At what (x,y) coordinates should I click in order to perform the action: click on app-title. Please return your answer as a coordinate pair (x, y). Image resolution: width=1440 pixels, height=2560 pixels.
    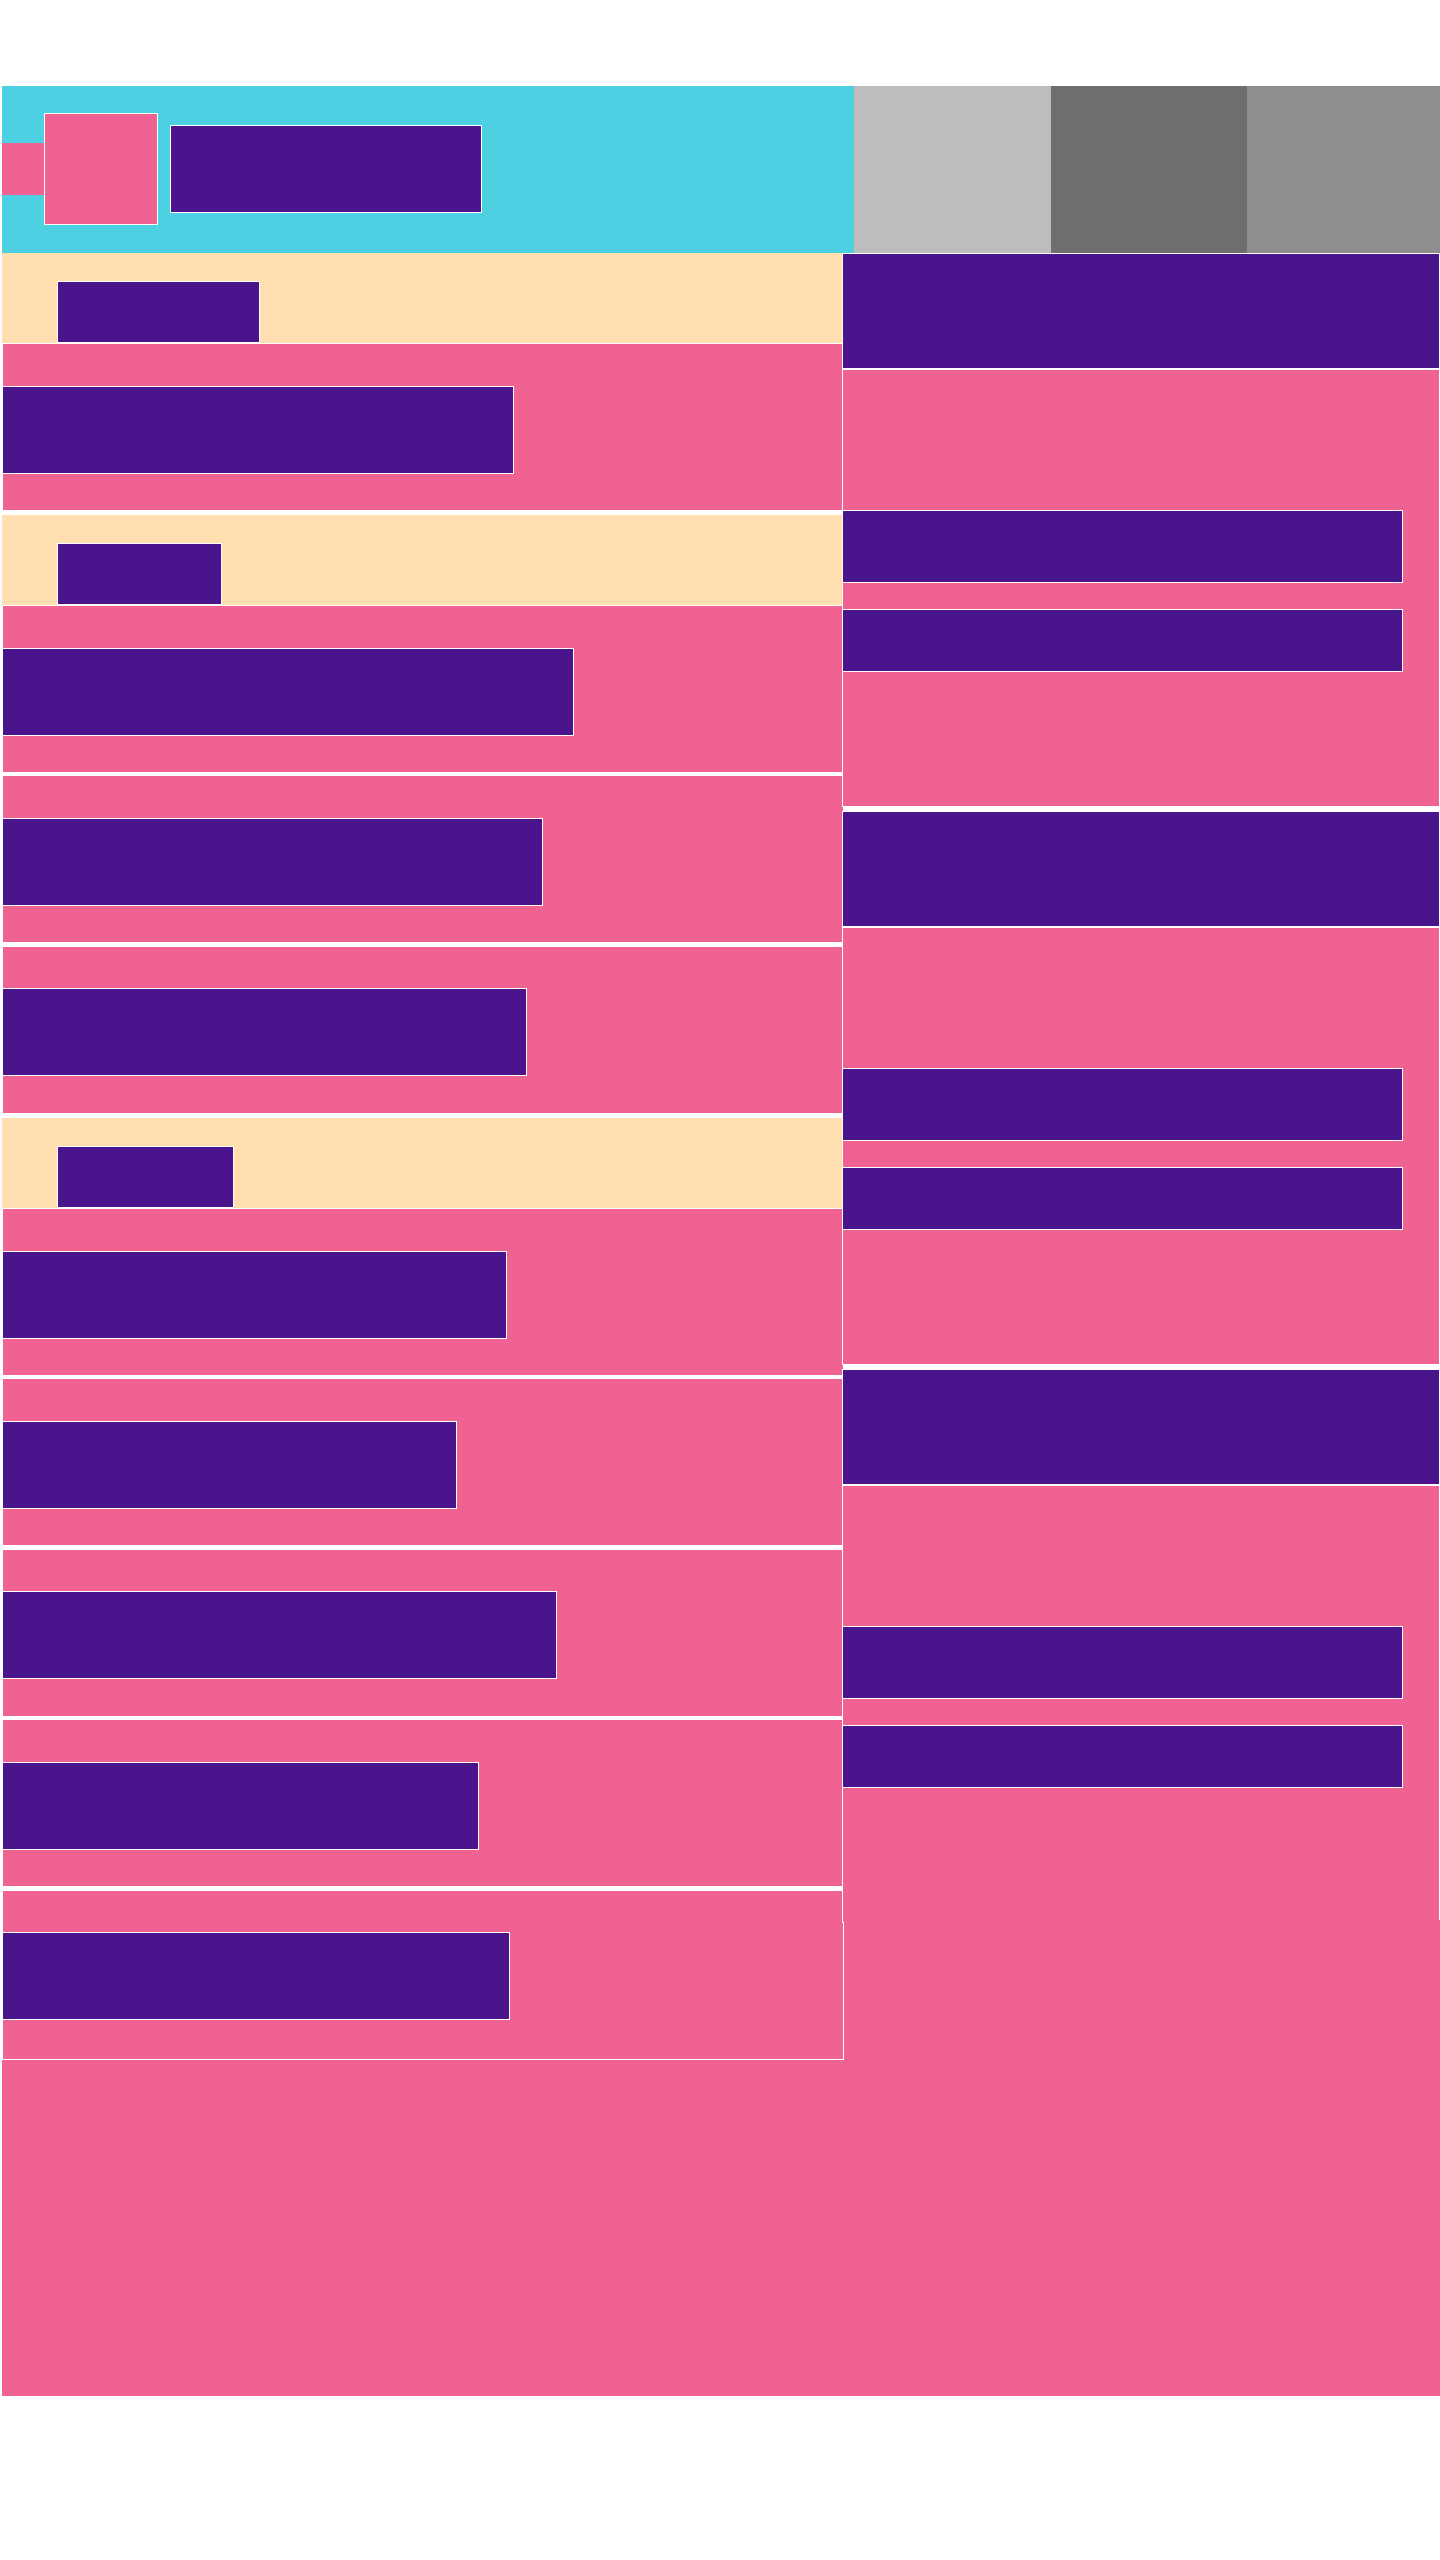
    Looking at the image, I should click on (326, 169).